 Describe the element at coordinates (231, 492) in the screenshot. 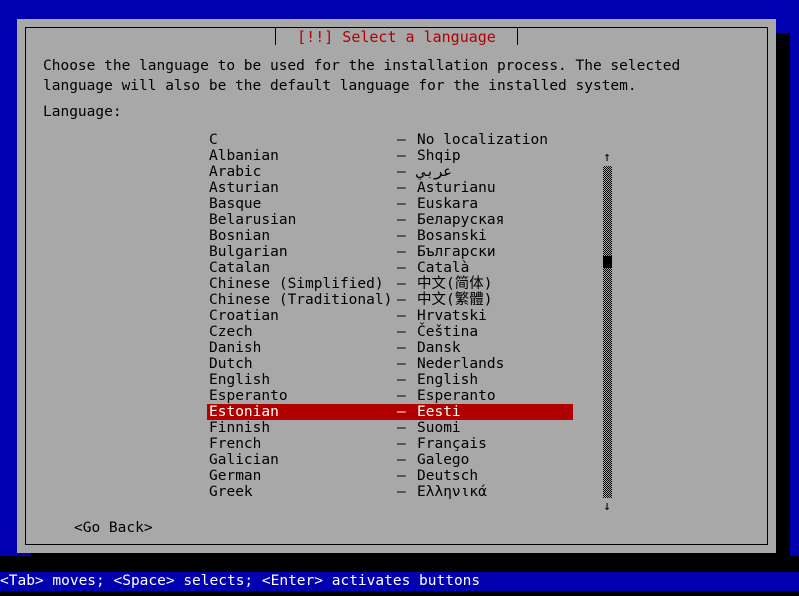

I see `language-name-english: Greek` at that location.